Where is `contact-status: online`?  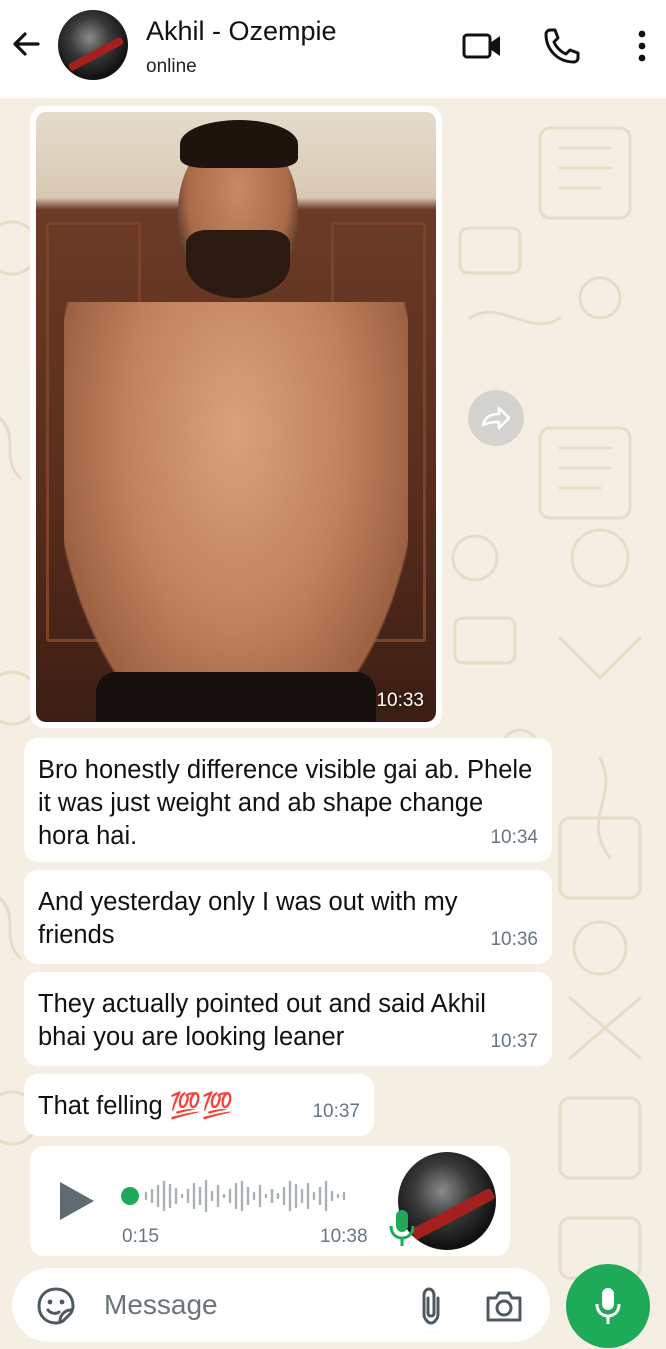 contact-status: online is located at coordinates (171, 66).